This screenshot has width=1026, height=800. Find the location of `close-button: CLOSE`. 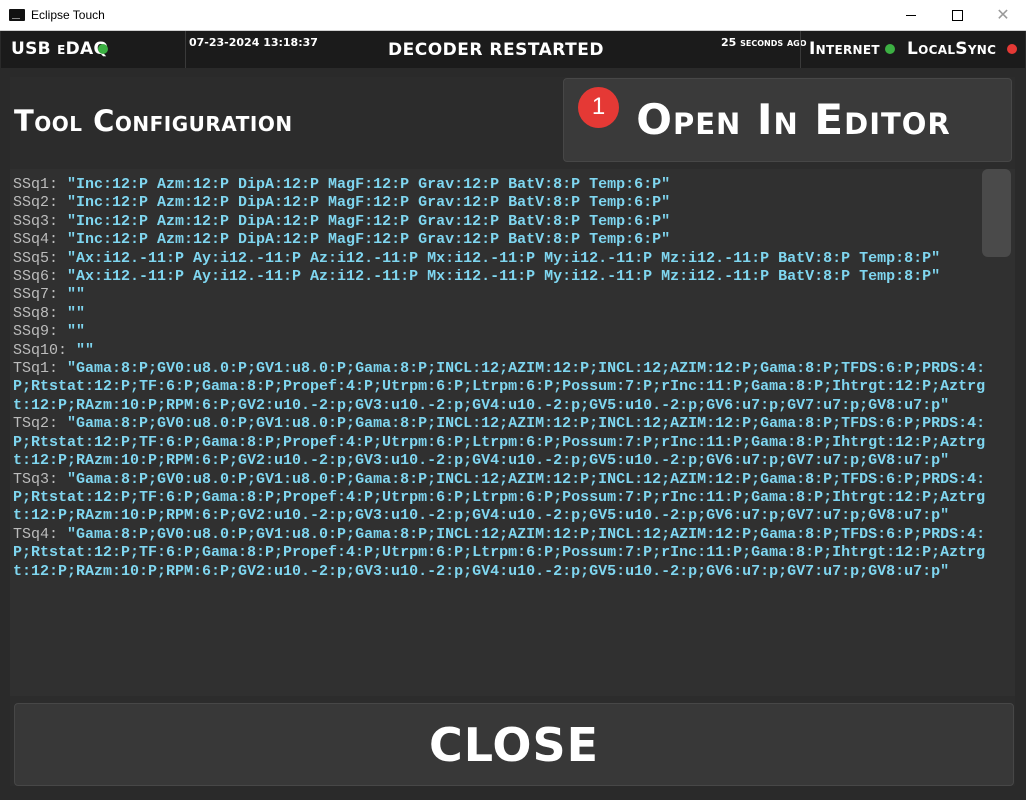

close-button: CLOSE is located at coordinates (514, 744).